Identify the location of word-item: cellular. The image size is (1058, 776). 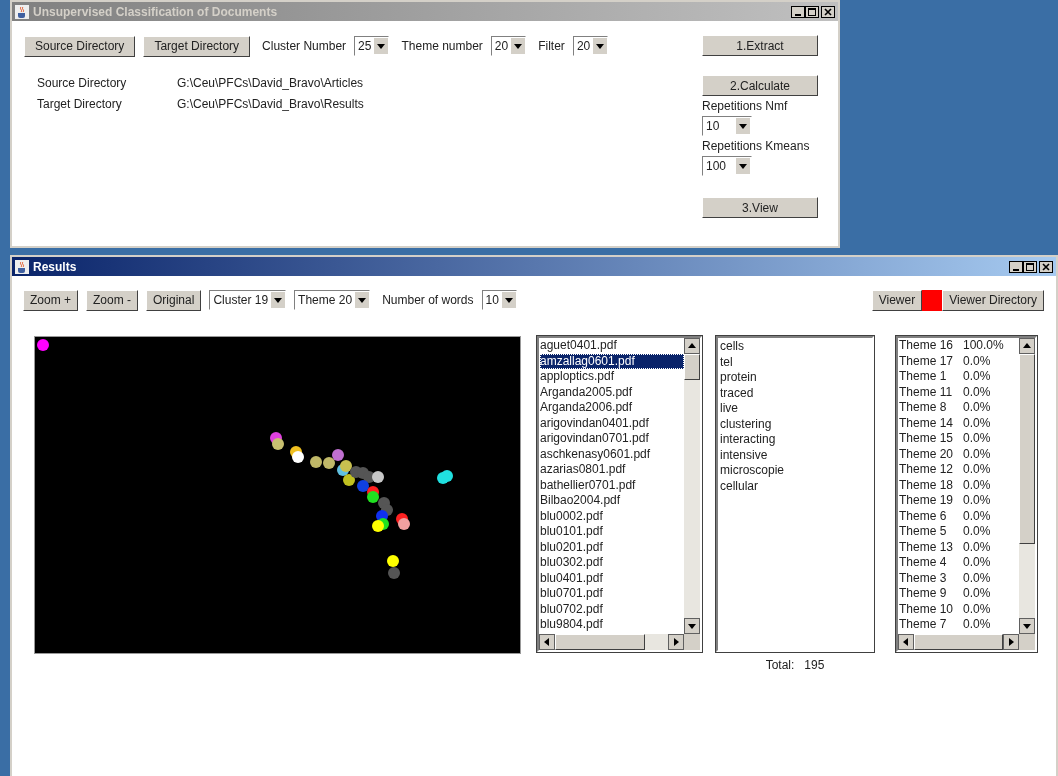
(795, 486).